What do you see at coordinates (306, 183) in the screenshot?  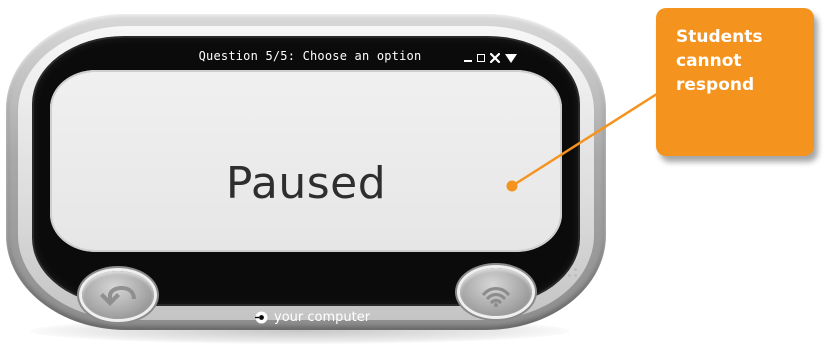 I see `status-text: Paused` at bounding box center [306, 183].